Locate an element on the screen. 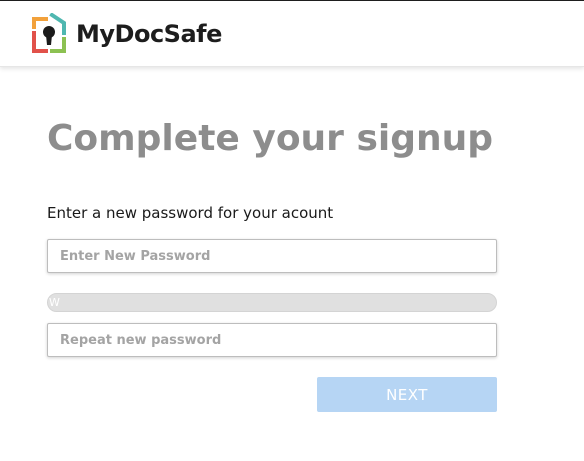  brand-name: MyDocSafe is located at coordinates (149, 34).